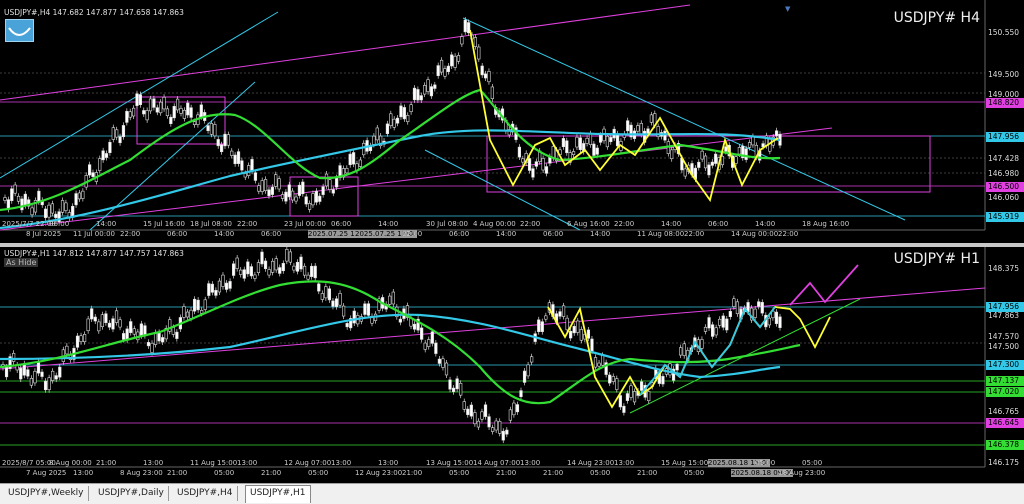 The image size is (1024, 504). I want to click on ai-hide-button: As Hide, so click(21, 262).